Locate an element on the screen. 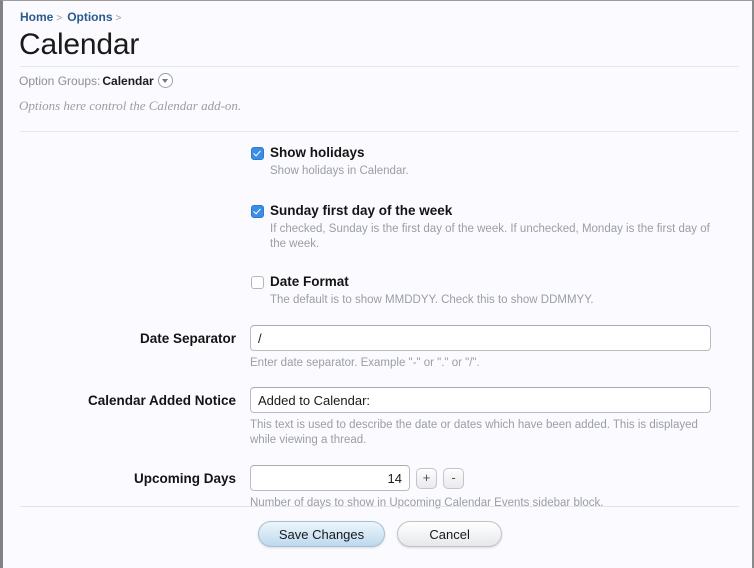 The width and height of the screenshot is (754, 568). option-groups-value: Calendar is located at coordinates (128, 81).